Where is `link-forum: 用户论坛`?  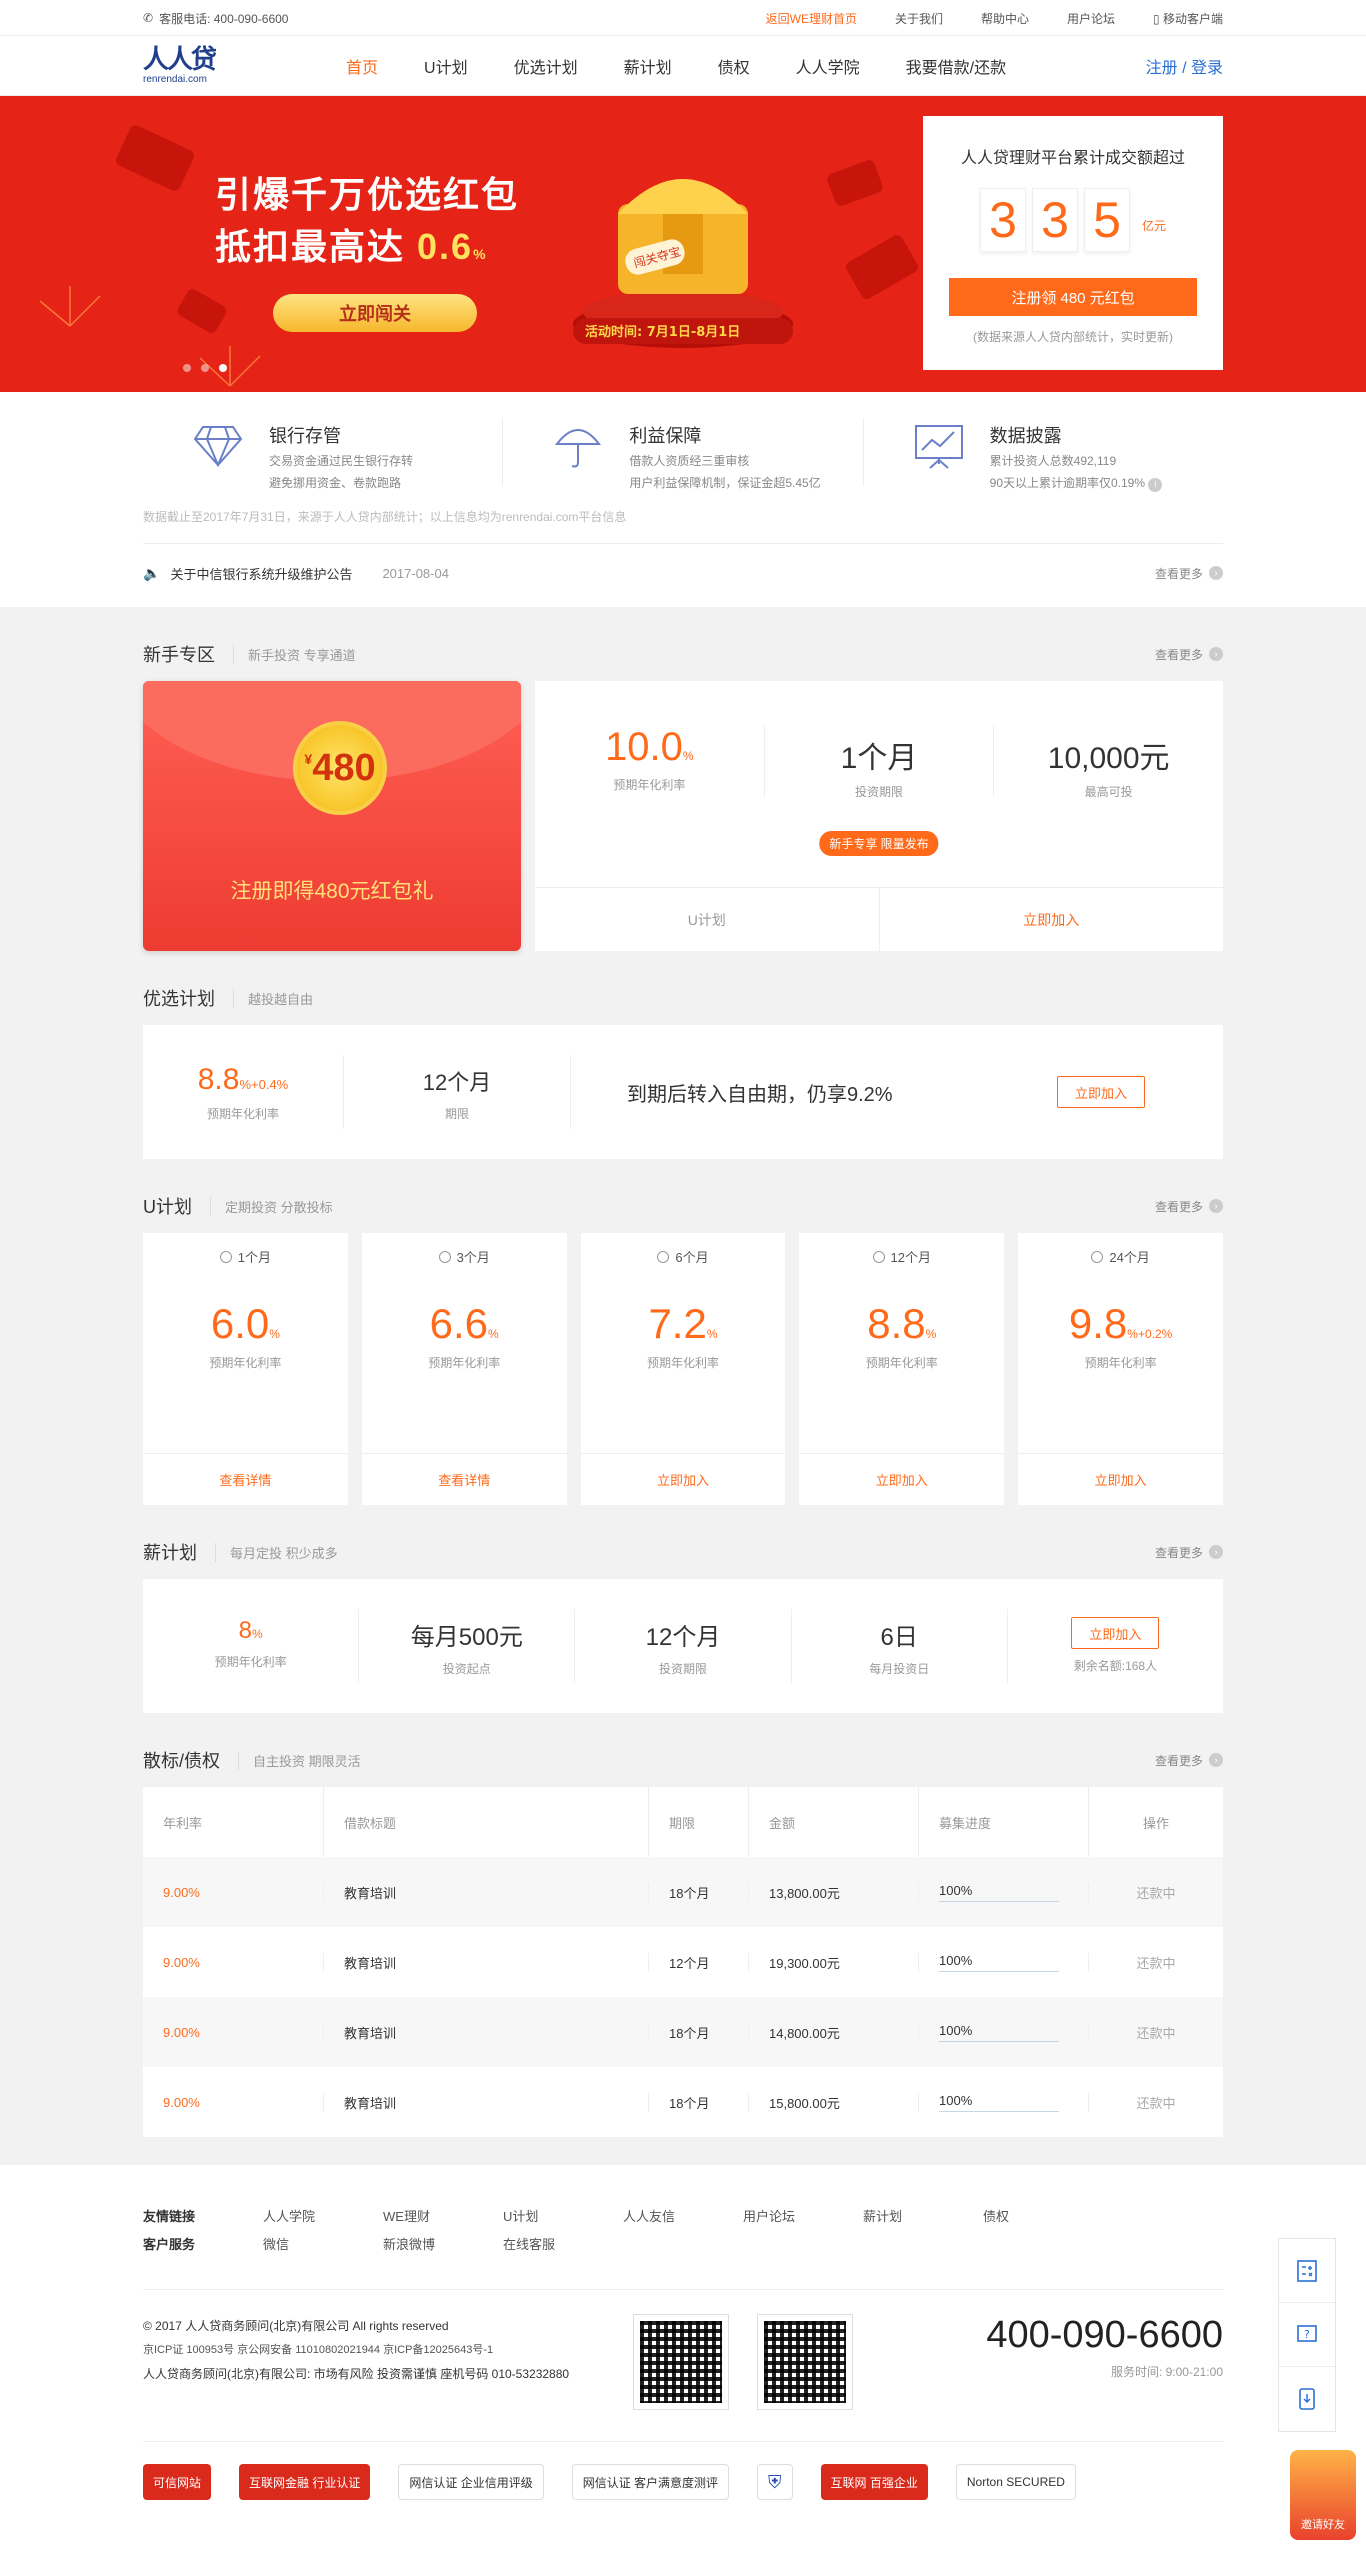
link-forum: 用户论坛 is located at coordinates (1091, 18).